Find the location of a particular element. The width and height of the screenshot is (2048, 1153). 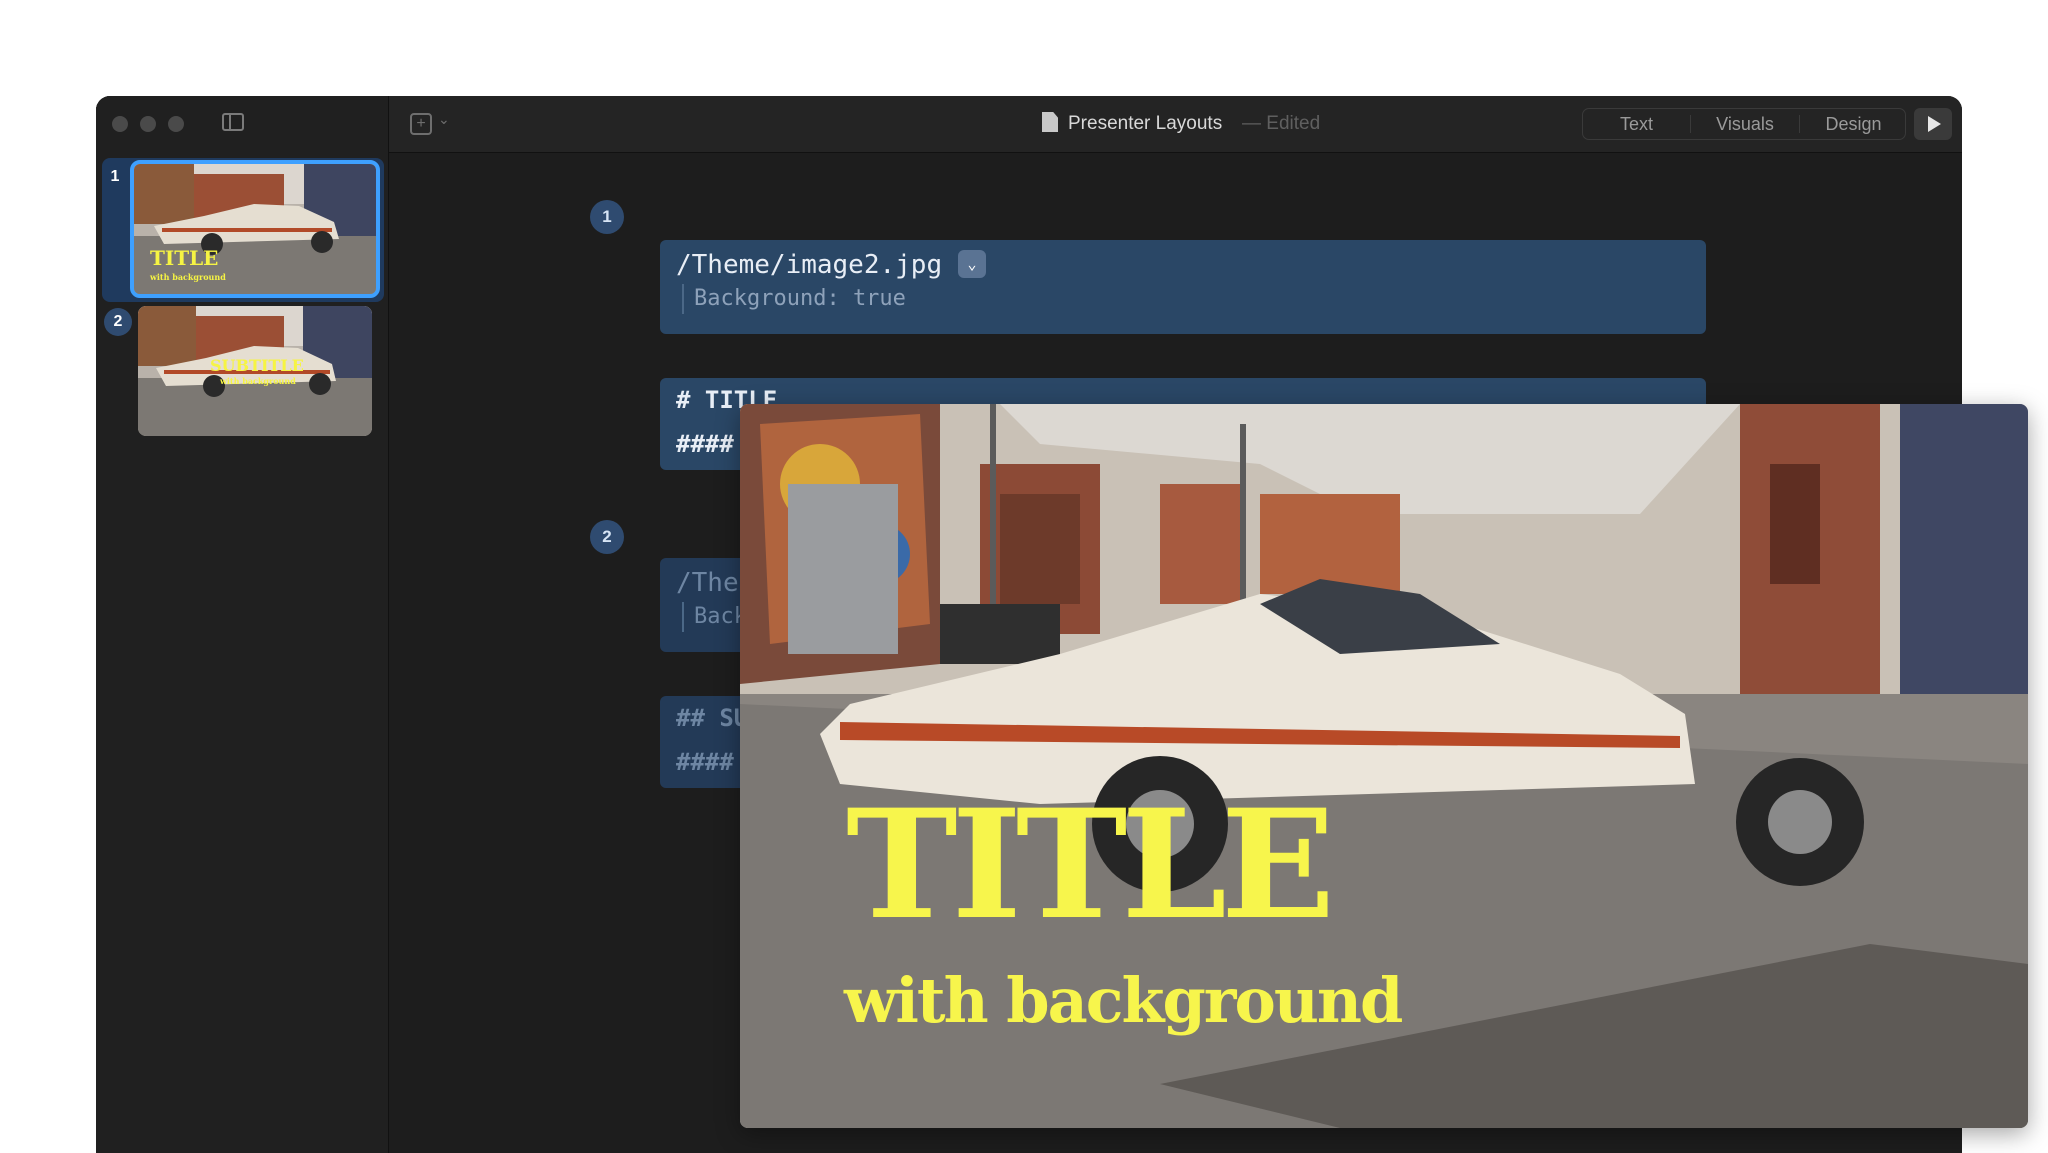

slide-thumbnail-row-1: 1 TITLE with background is located at coordinates (243, 230).